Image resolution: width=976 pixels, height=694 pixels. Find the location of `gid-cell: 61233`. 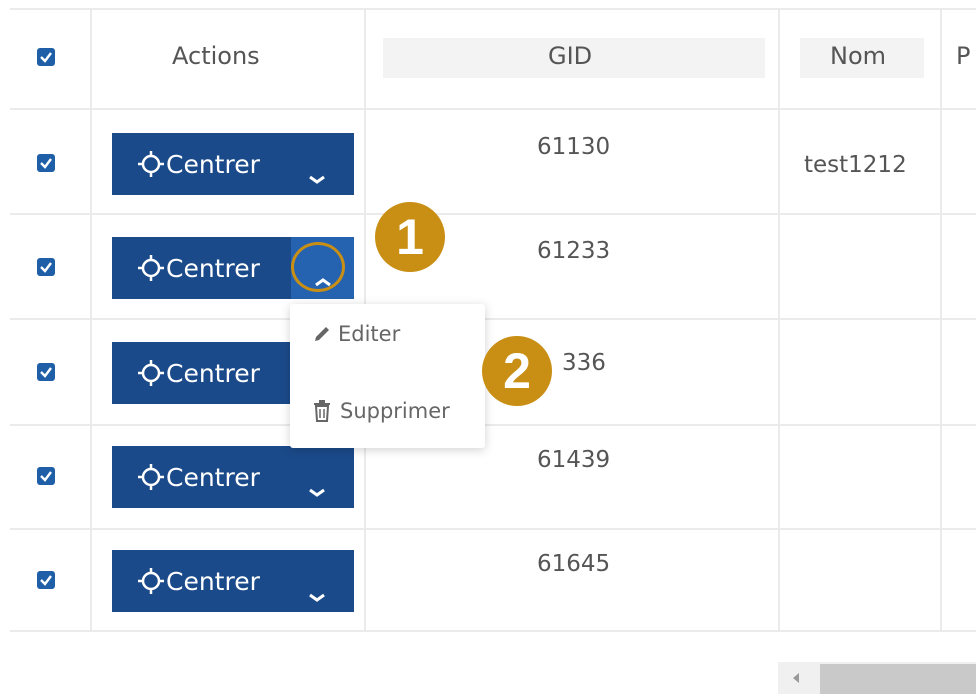

gid-cell: 61233 is located at coordinates (574, 251).